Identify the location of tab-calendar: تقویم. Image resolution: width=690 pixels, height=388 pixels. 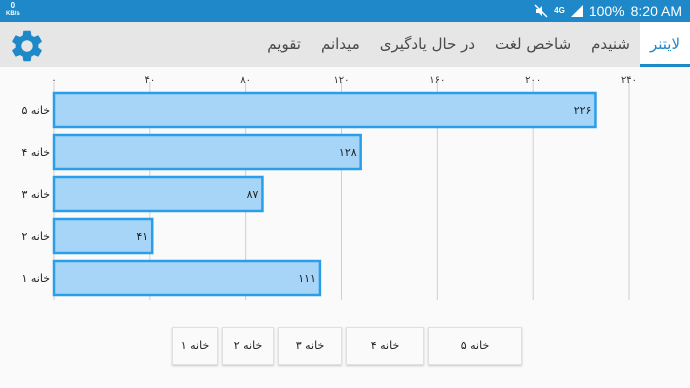
(284, 44).